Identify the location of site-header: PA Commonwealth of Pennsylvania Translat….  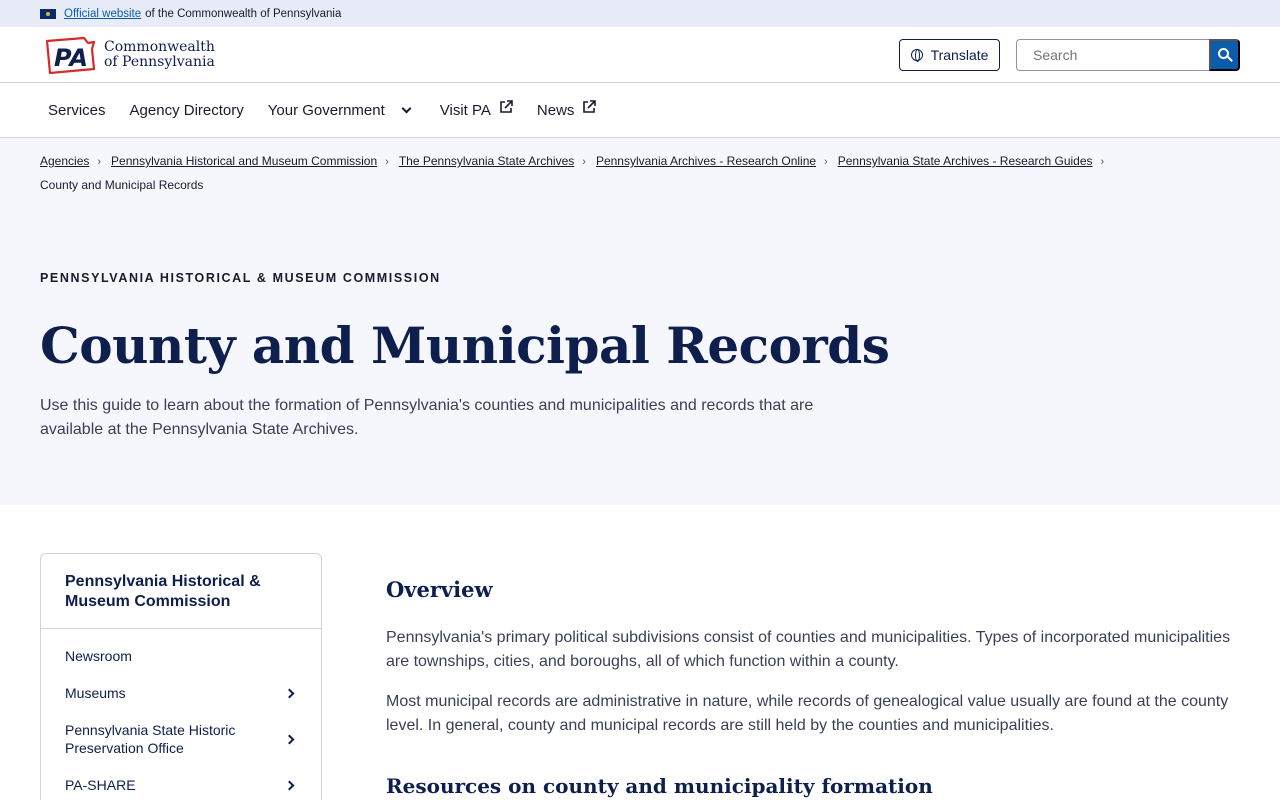
(640, 55).